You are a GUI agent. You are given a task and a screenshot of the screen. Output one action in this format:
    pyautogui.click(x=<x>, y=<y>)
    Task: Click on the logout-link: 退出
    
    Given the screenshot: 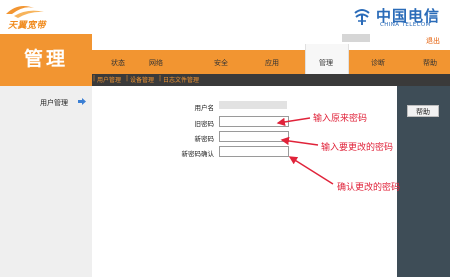 What is the action you would take?
    pyautogui.click(x=433, y=41)
    